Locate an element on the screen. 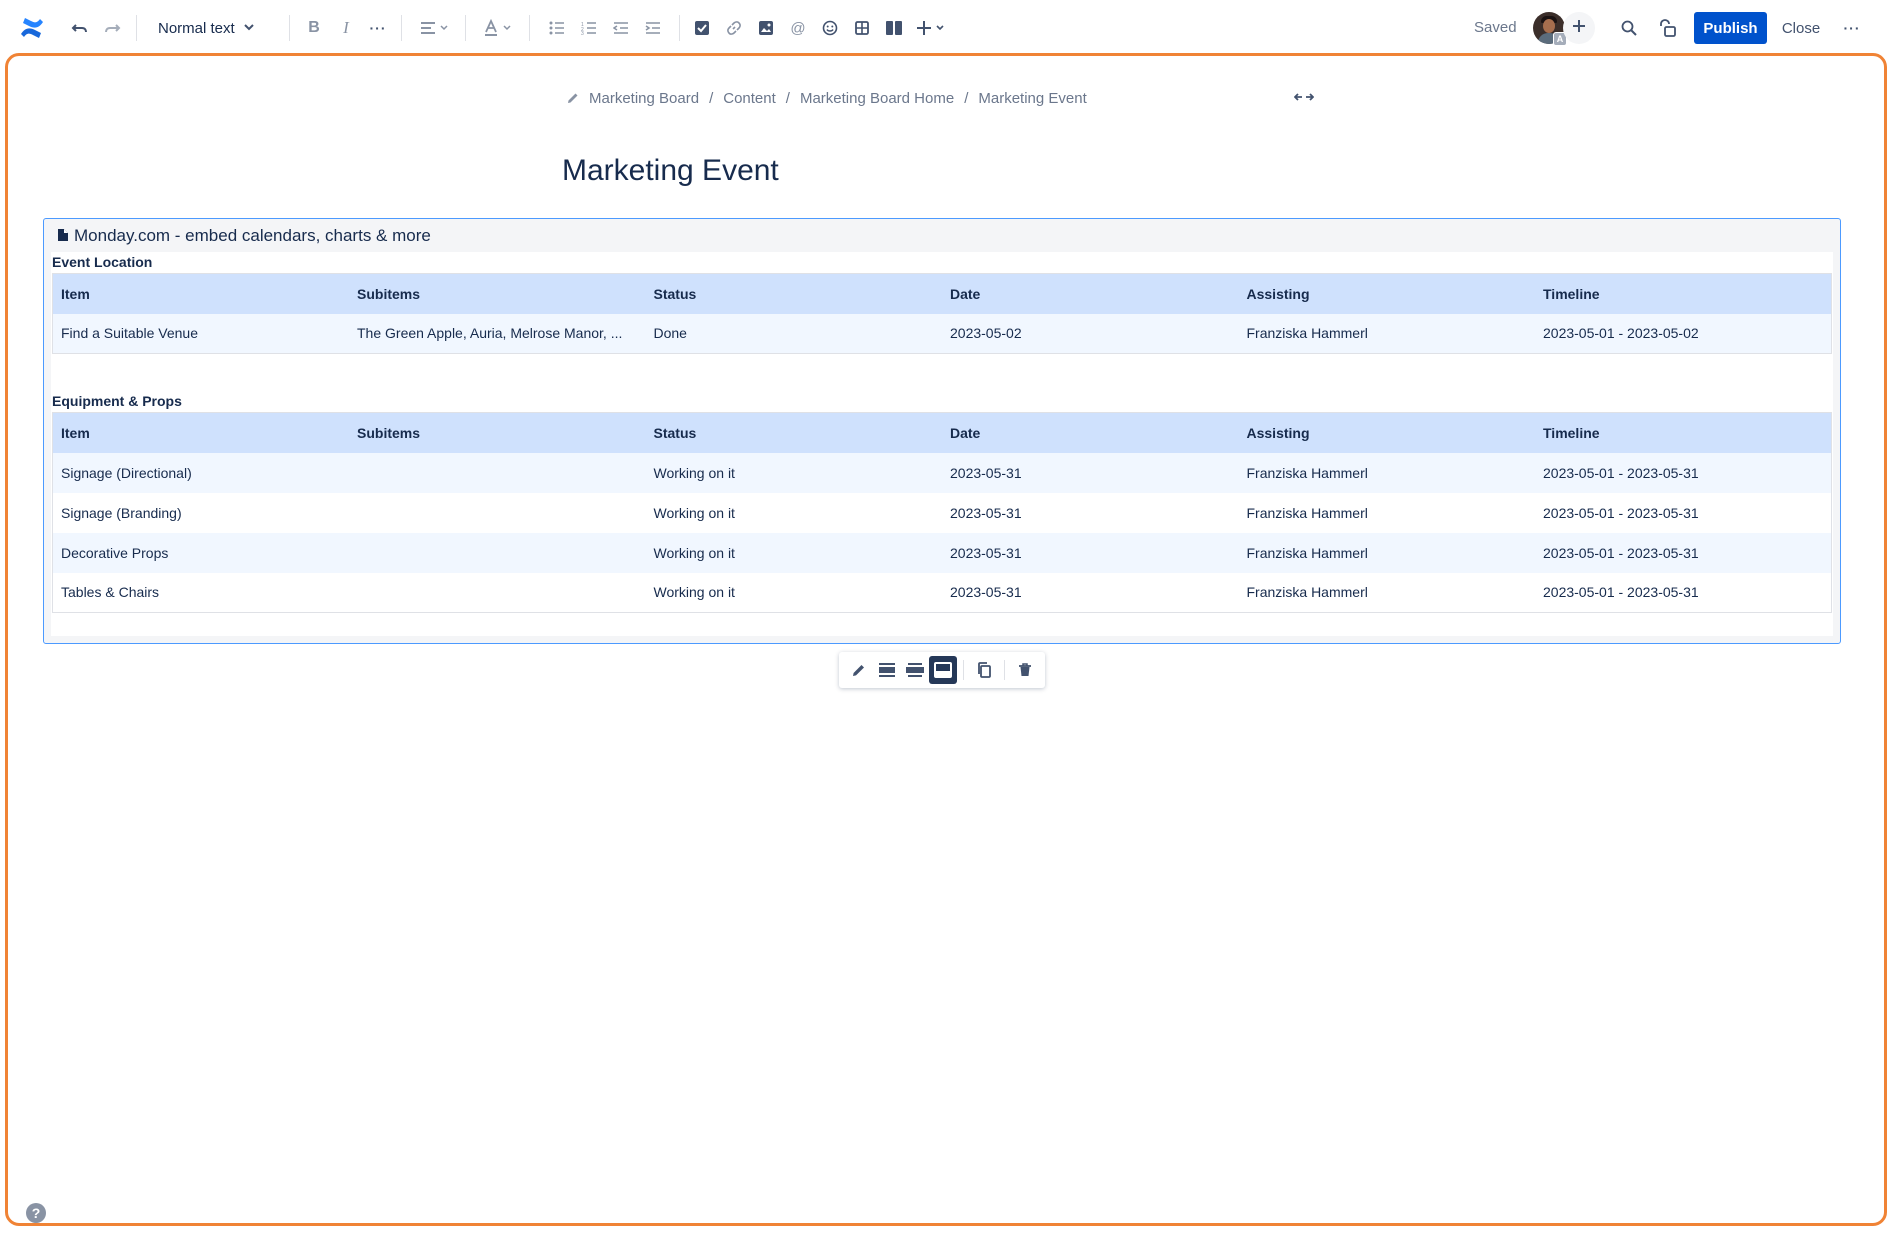 This screenshot has width=1892, height=1254. mention-icon: @ is located at coordinates (798, 28).